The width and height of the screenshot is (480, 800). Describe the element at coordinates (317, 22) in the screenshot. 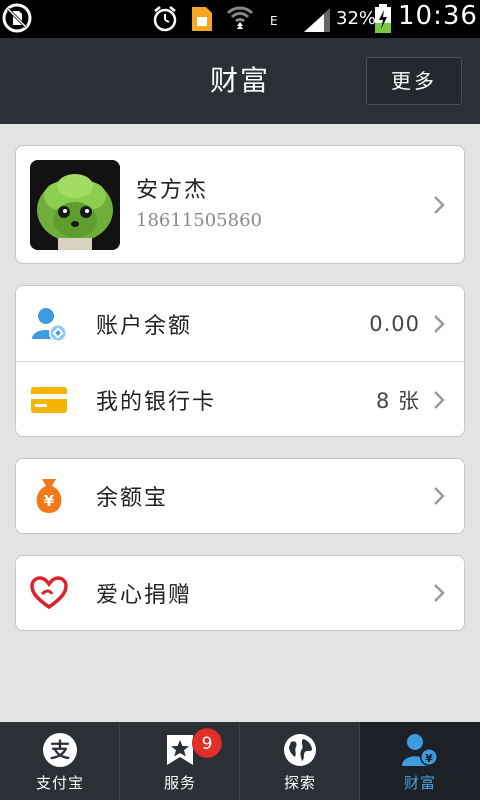

I see `signal-icon` at that location.